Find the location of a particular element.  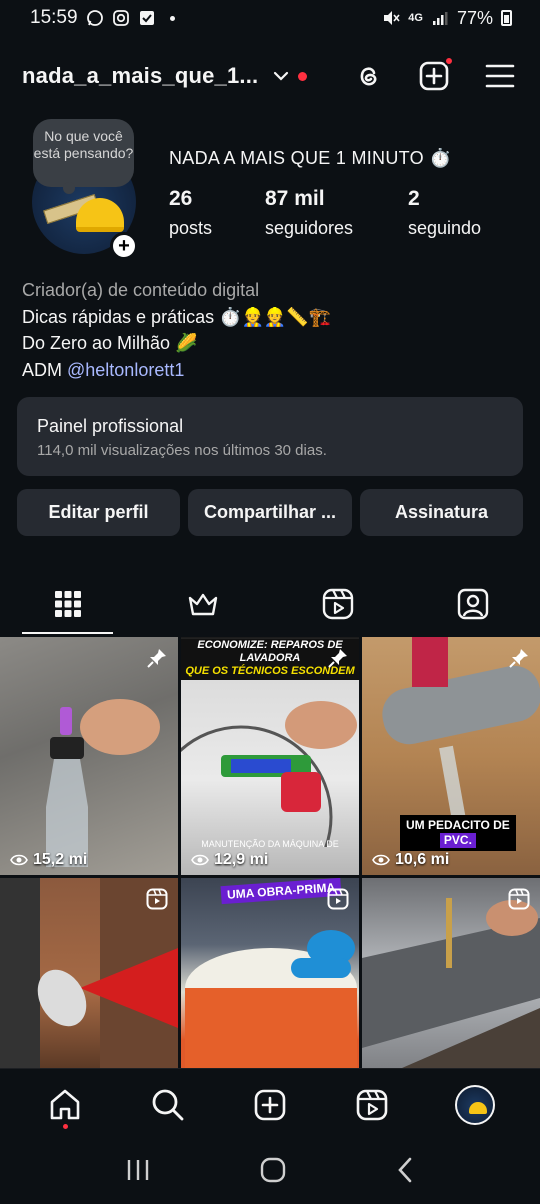

system-navigation is located at coordinates (270, 1172).